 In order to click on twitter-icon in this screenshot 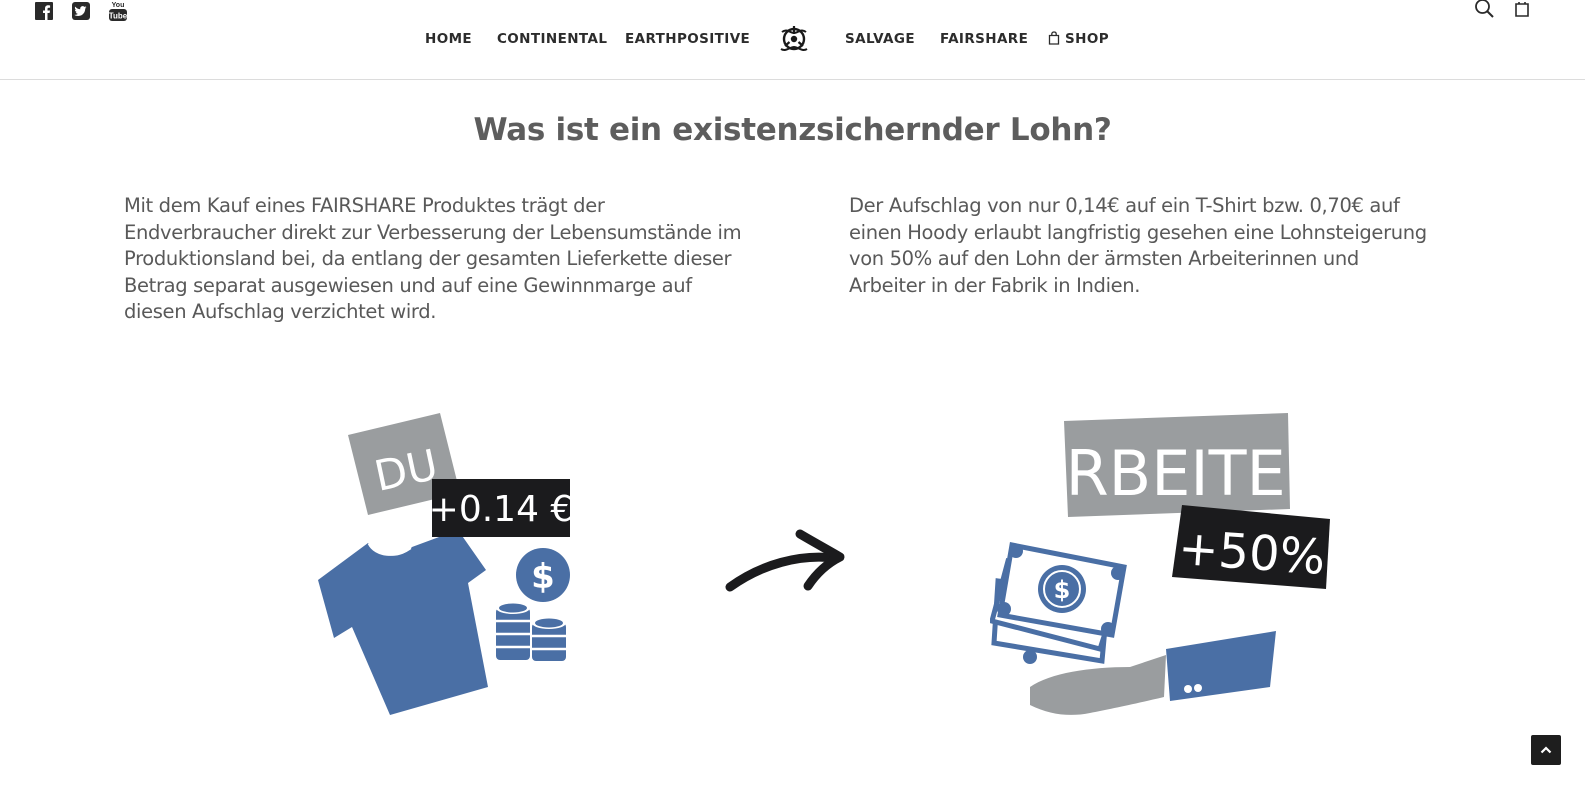, I will do `click(81, 11)`.